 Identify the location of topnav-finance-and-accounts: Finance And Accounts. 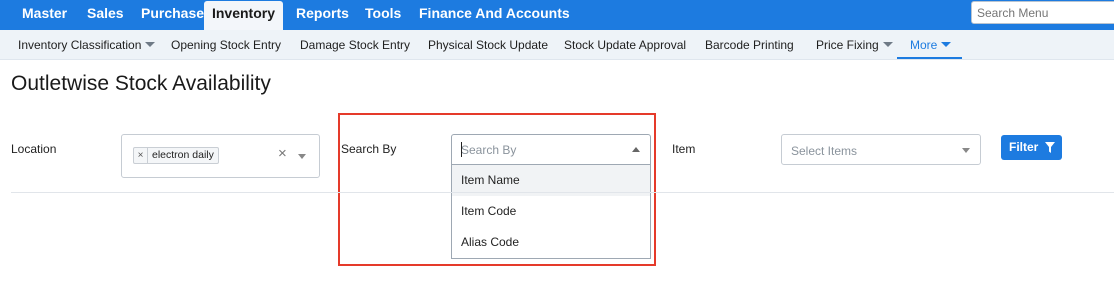
(494, 15).